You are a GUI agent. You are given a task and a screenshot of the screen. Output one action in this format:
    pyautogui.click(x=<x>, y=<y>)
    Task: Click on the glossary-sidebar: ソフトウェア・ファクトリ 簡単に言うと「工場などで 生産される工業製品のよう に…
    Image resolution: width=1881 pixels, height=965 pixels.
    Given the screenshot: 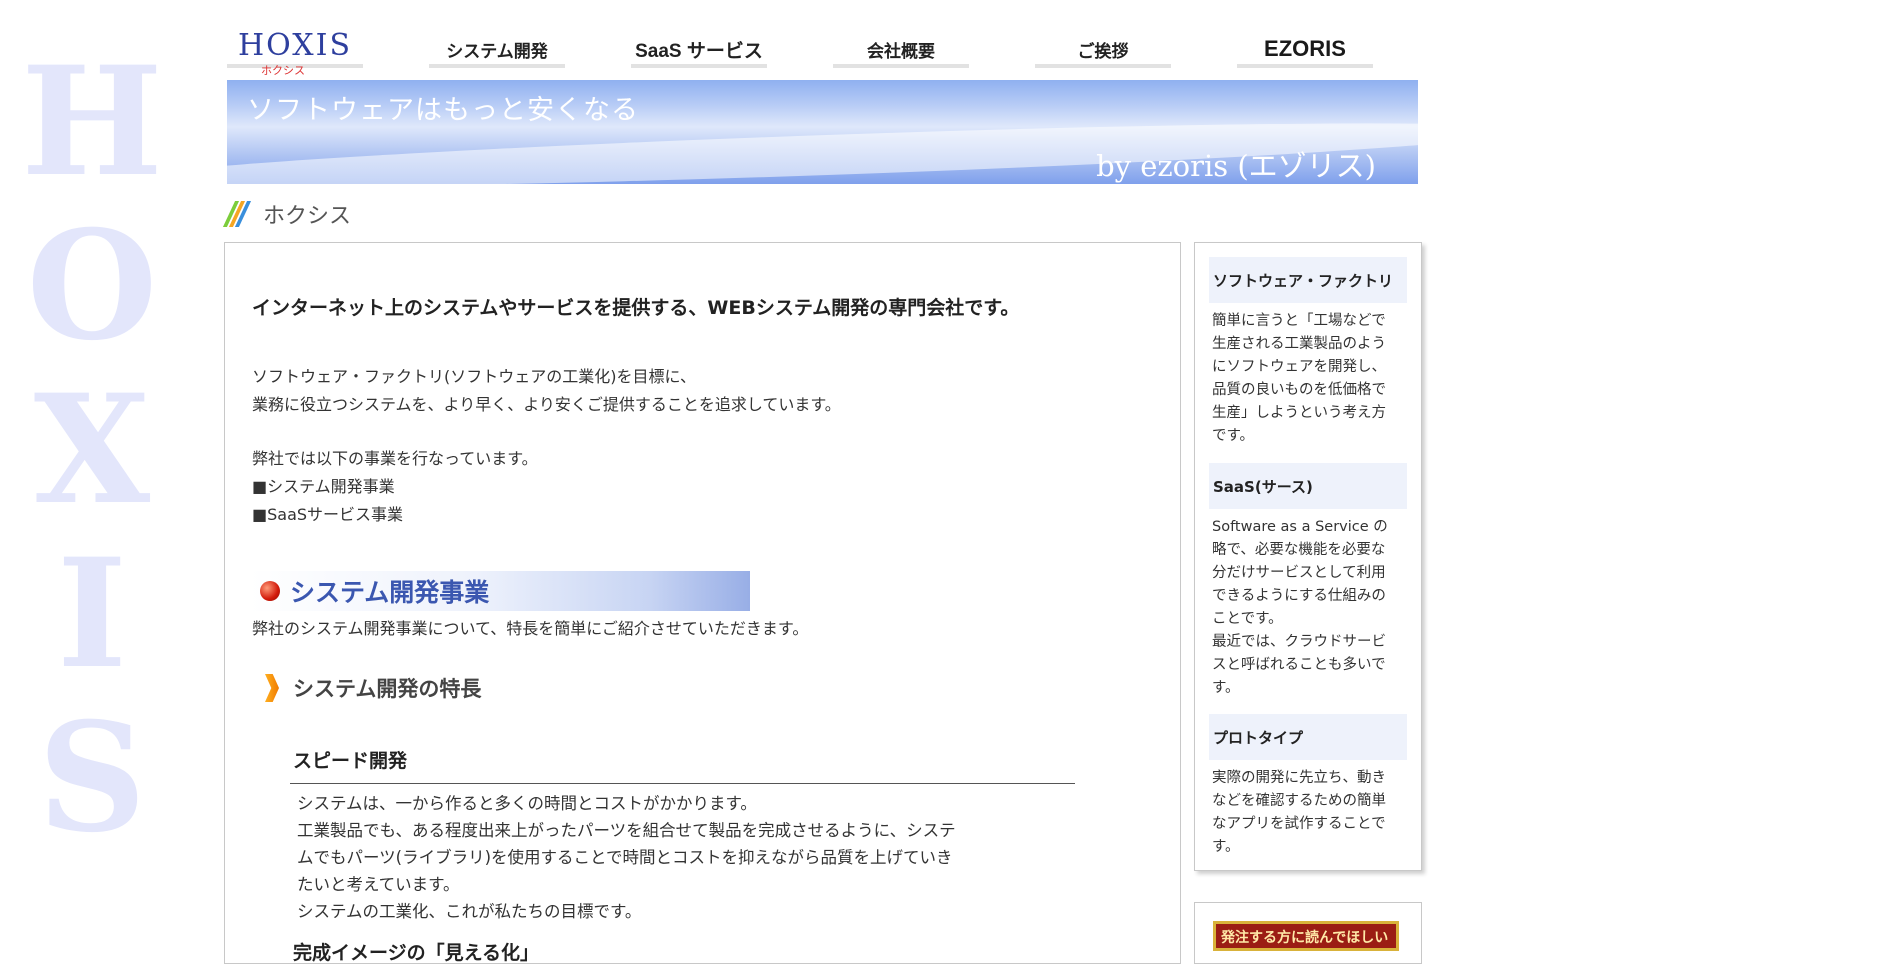 What is the action you would take?
    pyautogui.click(x=1308, y=556)
    